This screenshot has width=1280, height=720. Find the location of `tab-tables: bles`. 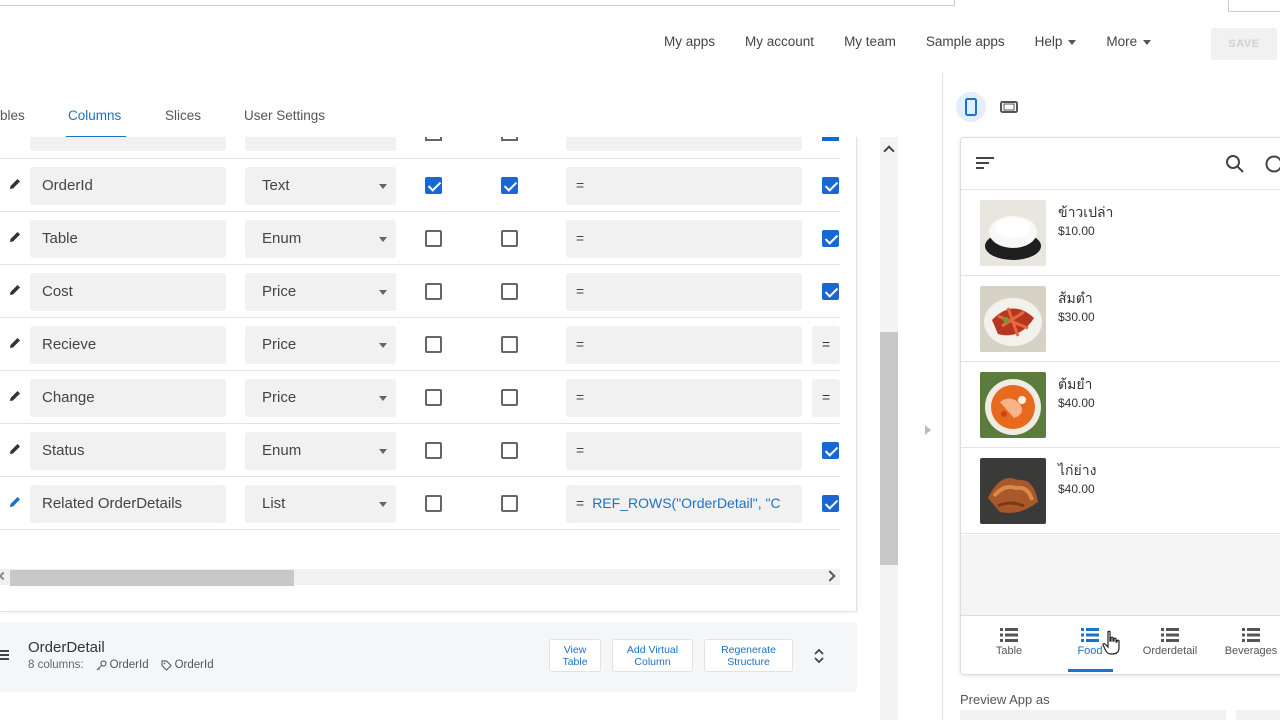

tab-tables: bles is located at coordinates (12, 115).